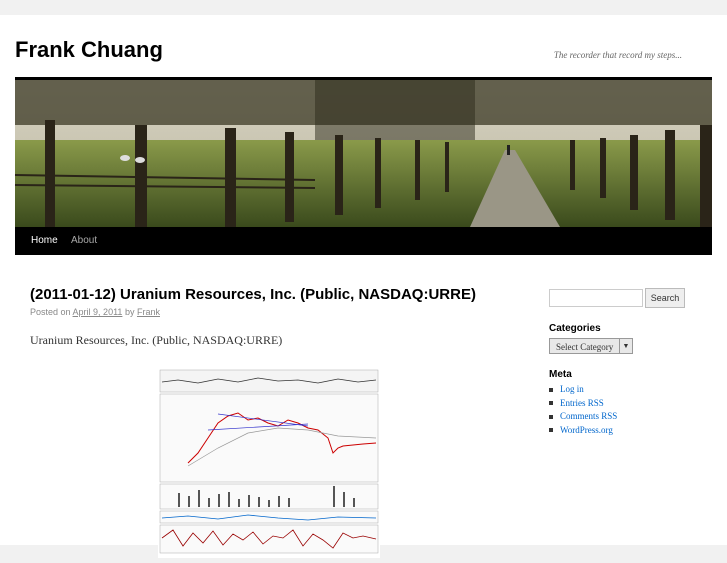 The image size is (727, 563). I want to click on list-item: Entries RSS, so click(583, 404).